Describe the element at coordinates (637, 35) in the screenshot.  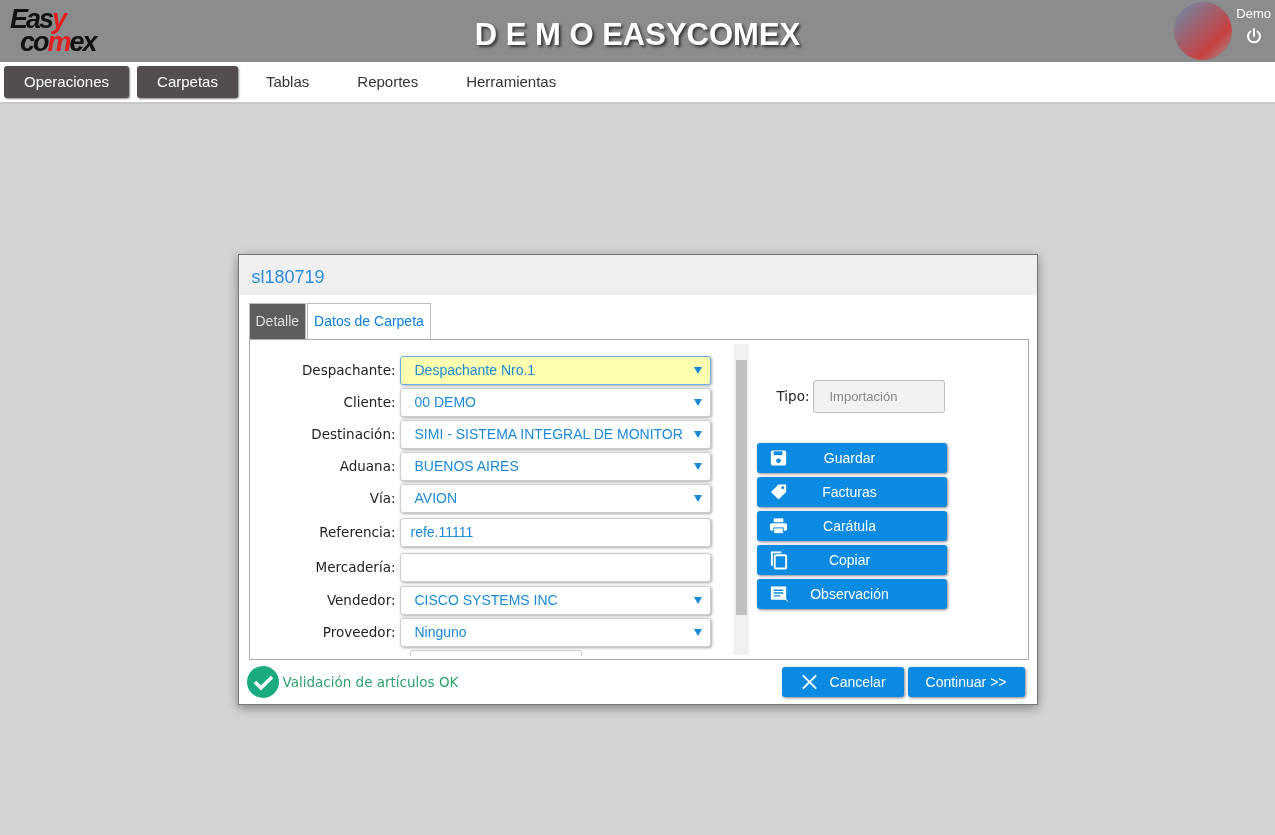
I see `app-title: D E M O EASYCOMEX` at that location.